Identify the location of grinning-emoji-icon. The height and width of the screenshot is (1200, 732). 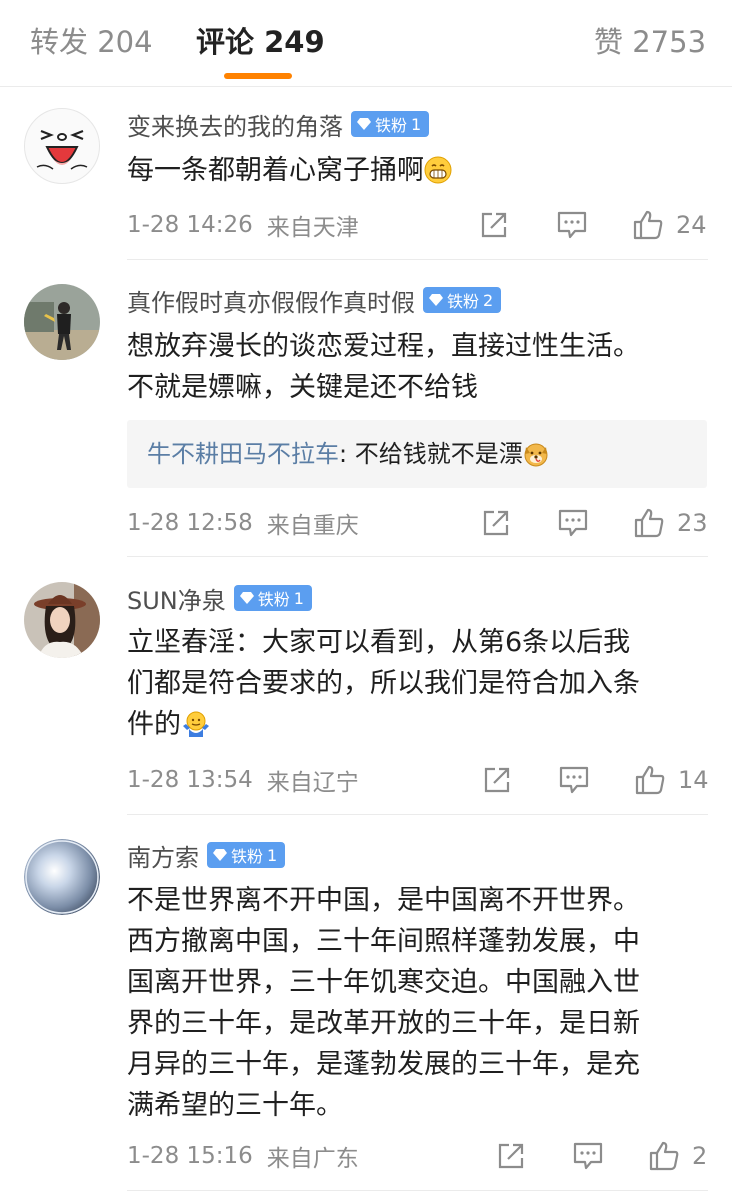
(438, 175).